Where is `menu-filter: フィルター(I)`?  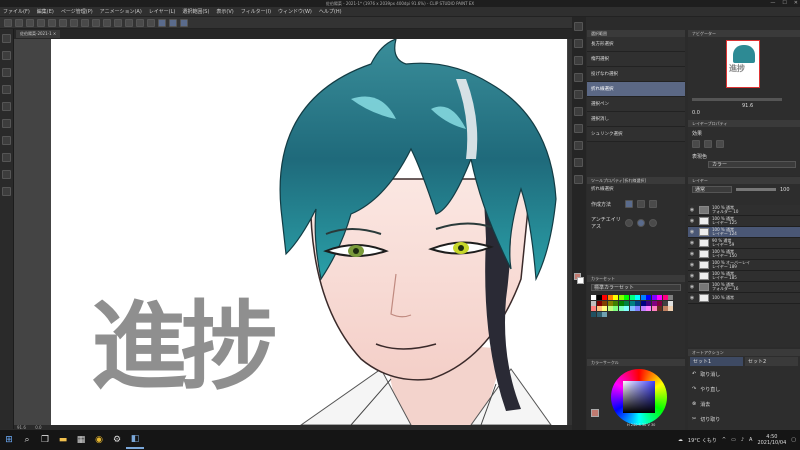
menu-filter: フィルター(I) is located at coordinates (256, 11).